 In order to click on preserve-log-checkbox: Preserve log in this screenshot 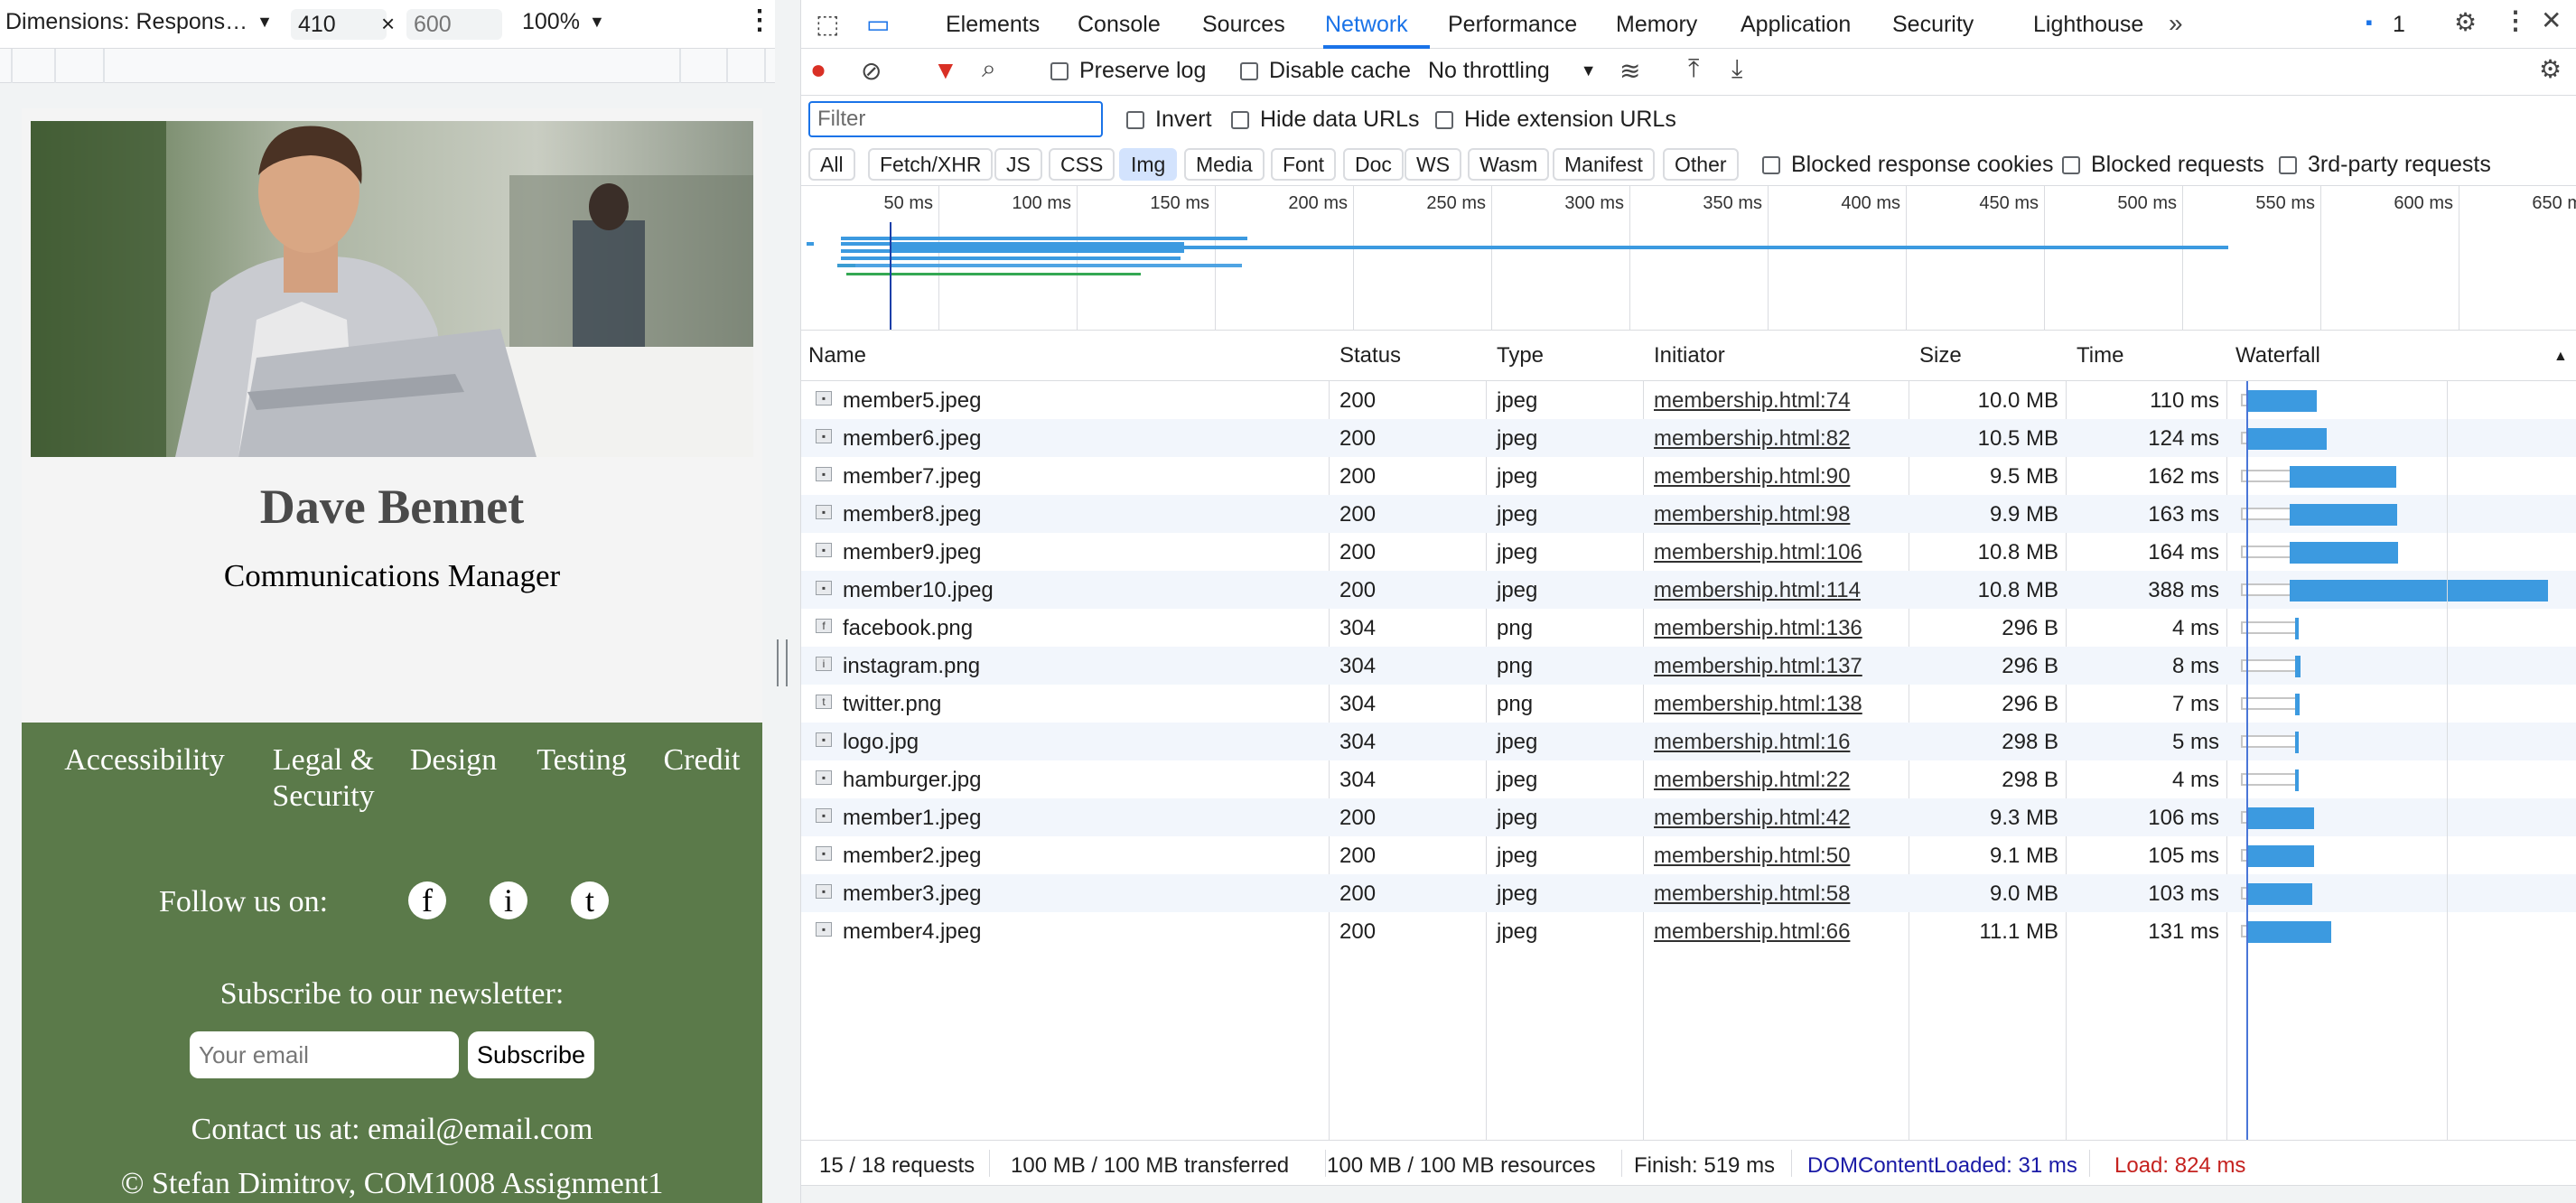, I will do `click(1128, 71)`.